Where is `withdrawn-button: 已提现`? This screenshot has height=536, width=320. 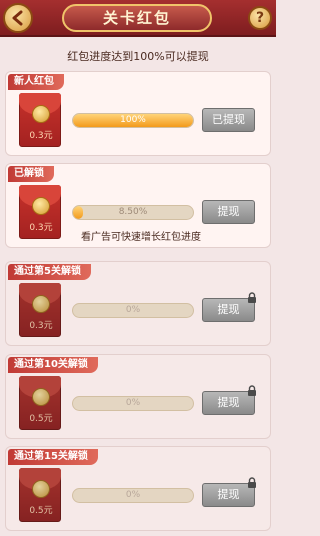
withdrawn-button: 已提现 is located at coordinates (228, 120).